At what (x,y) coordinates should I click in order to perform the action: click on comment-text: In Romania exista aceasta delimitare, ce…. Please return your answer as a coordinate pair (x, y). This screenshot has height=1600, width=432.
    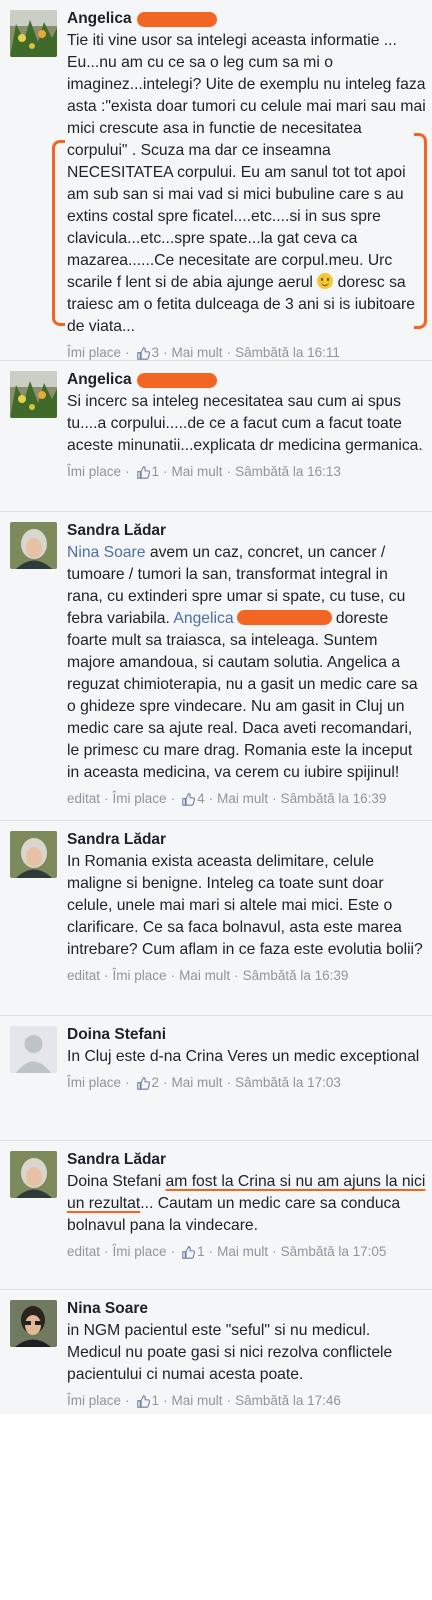
    Looking at the image, I should click on (245, 905).